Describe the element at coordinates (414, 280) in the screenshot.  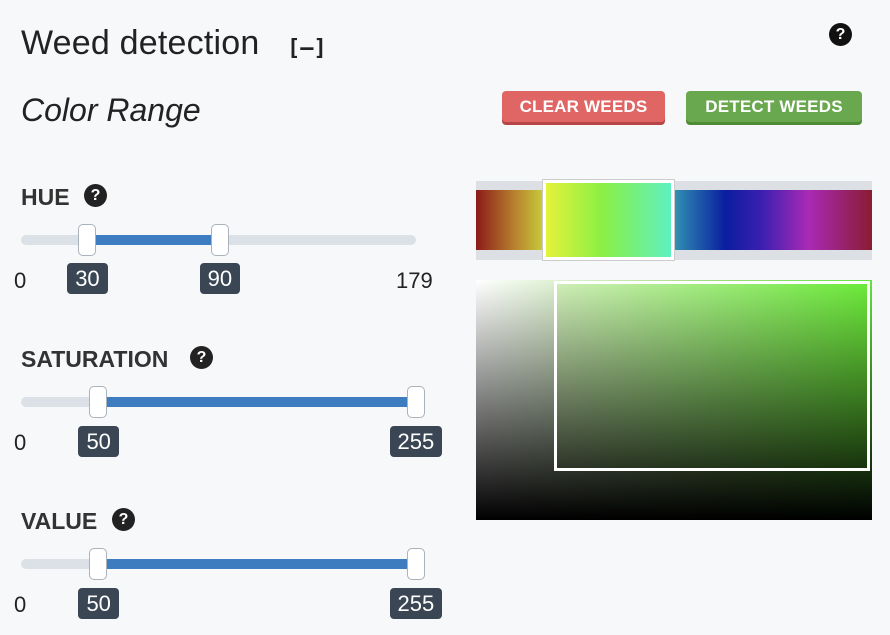
I see `hue-max-label: 179` at that location.